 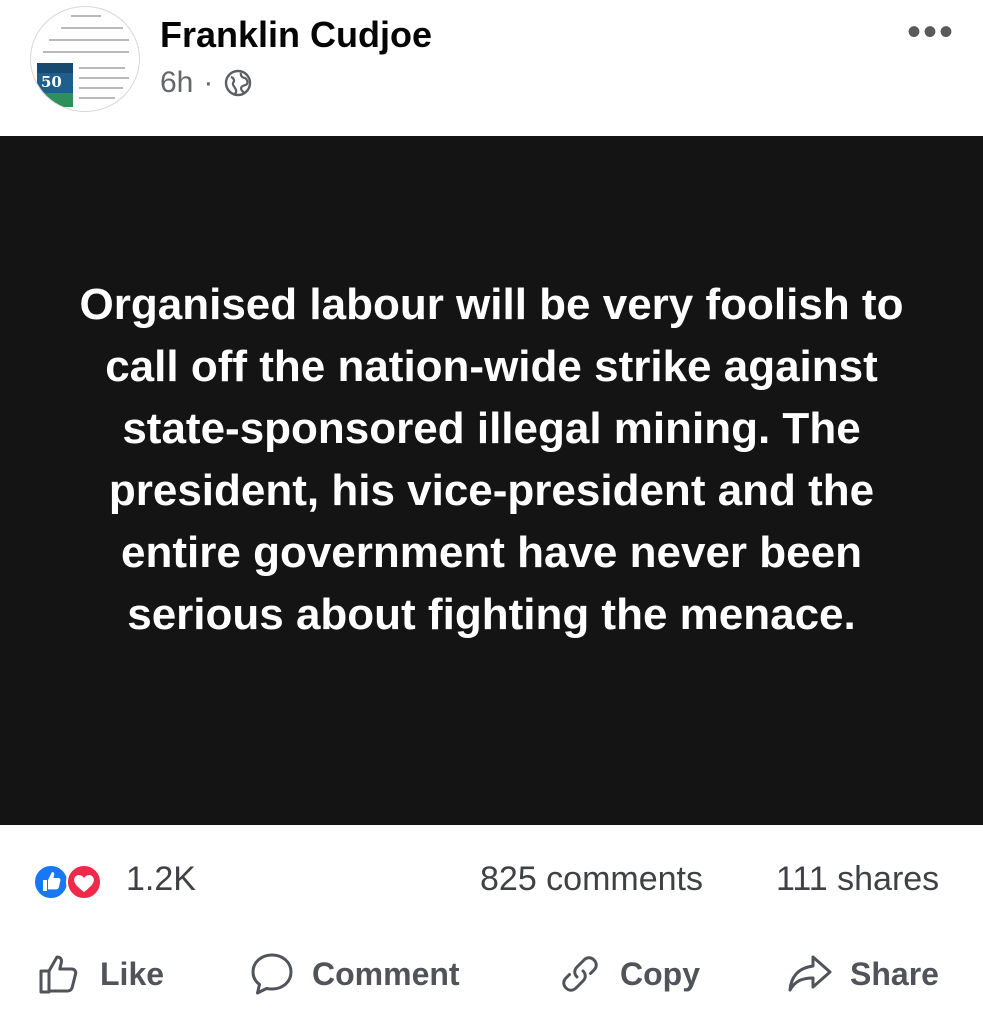 I want to click on like-icon, so click(x=51, y=882).